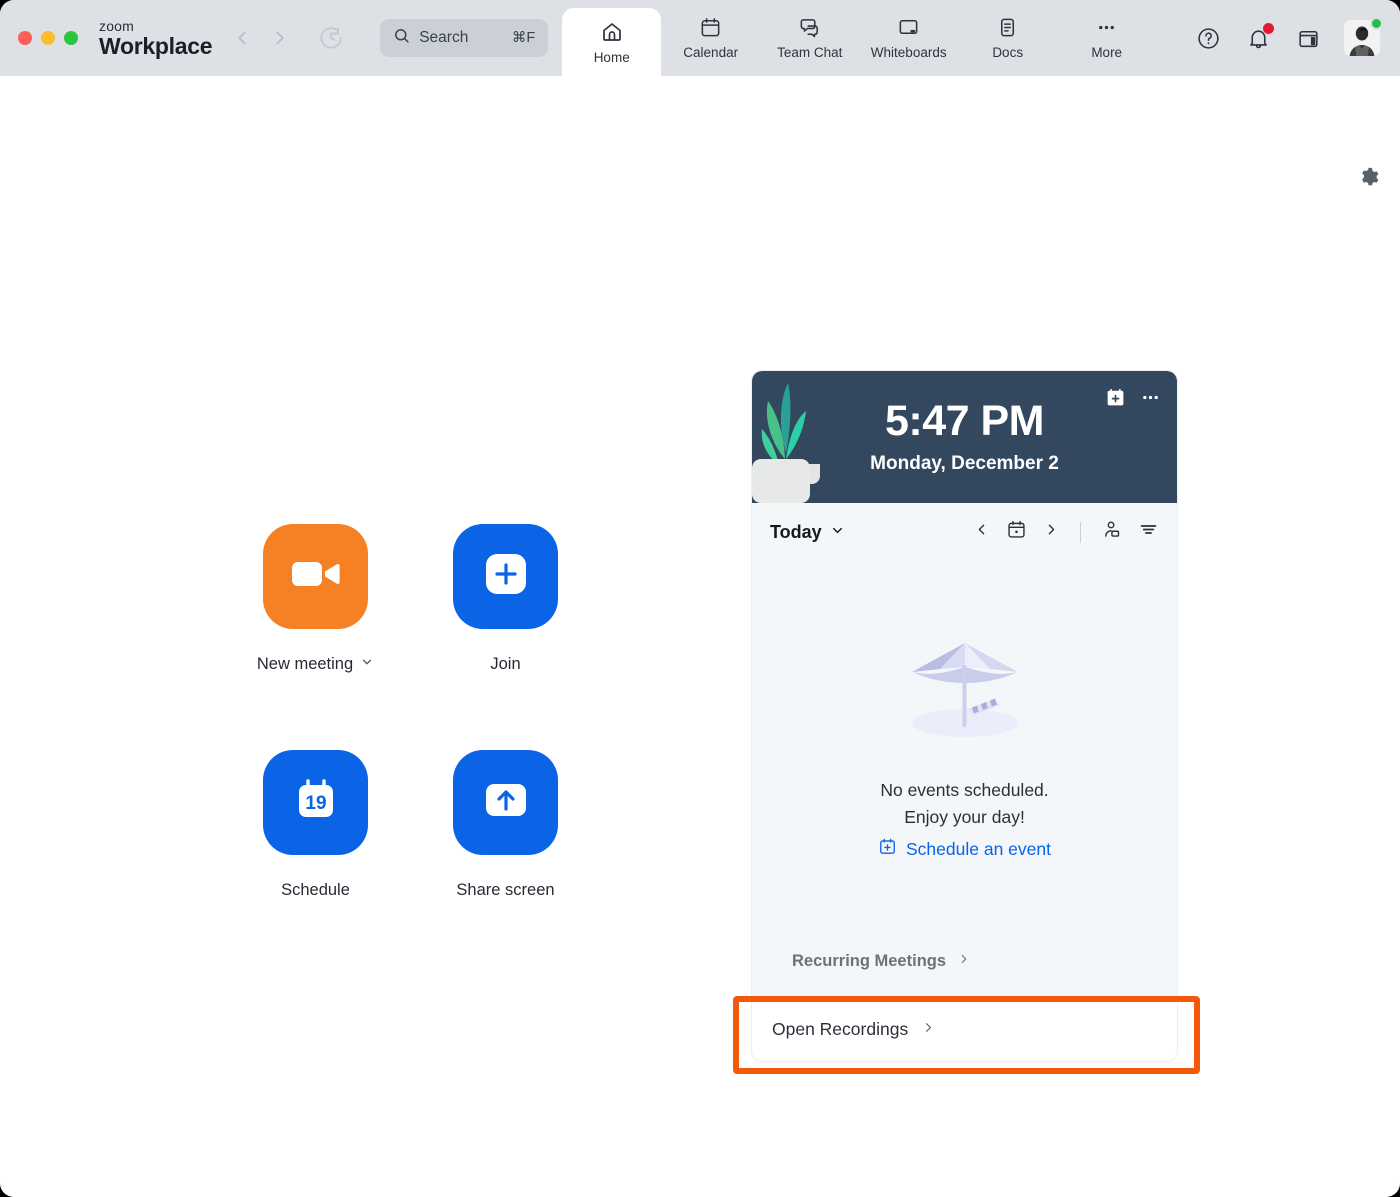  I want to click on up-arrow-screen-icon, so click(506, 802).